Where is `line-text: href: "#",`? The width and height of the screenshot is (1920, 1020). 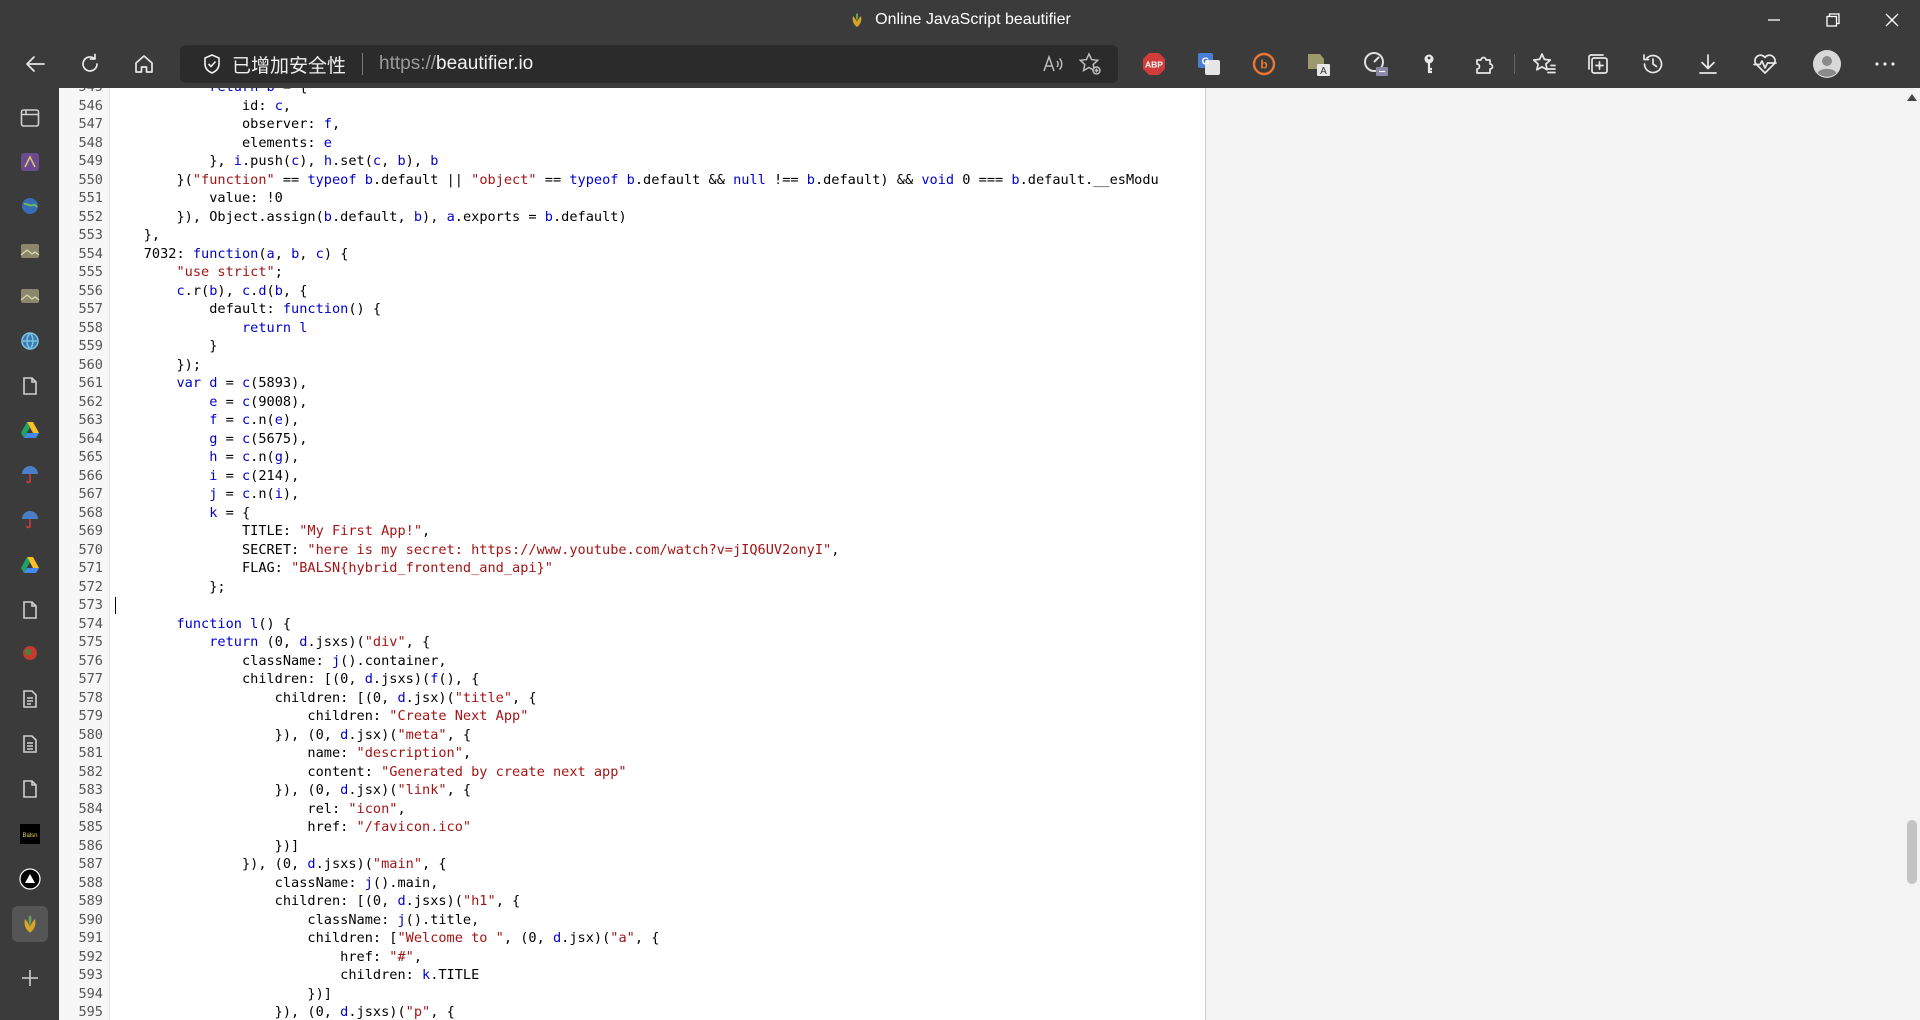 line-text: href: "#", is located at coordinates (267, 956).